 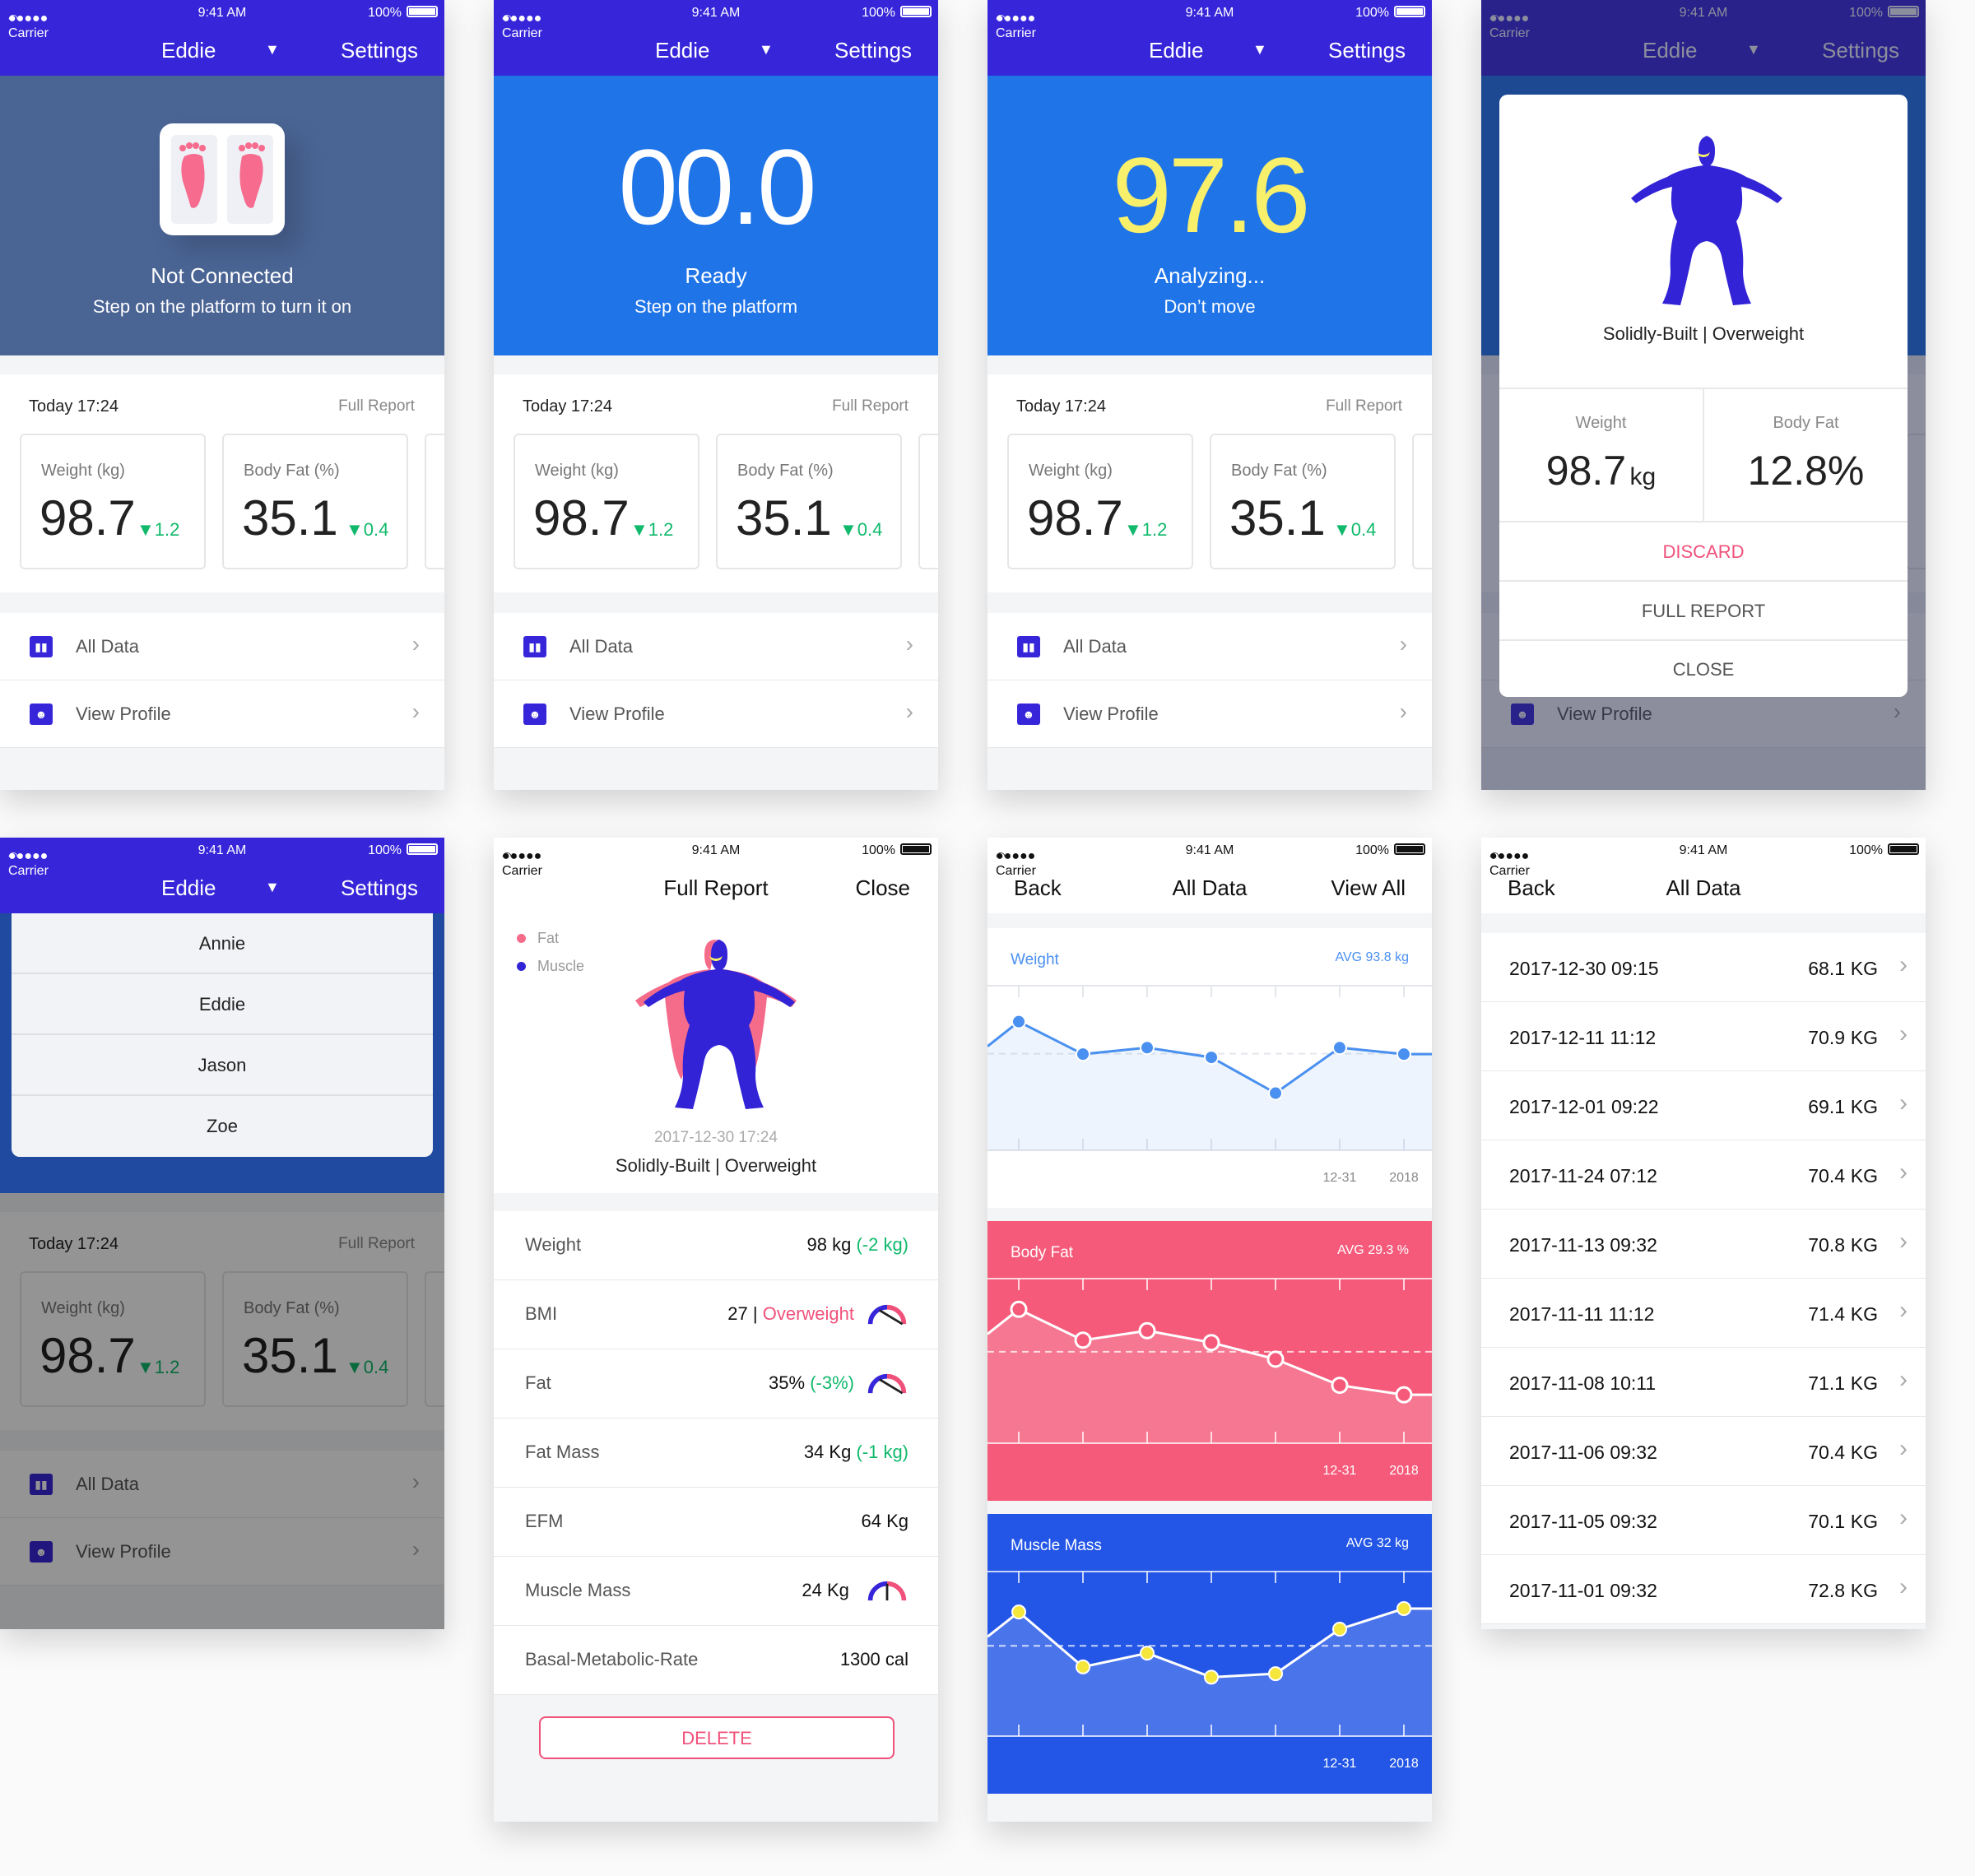 I want to click on view-all-button: View All, so click(x=1368, y=888).